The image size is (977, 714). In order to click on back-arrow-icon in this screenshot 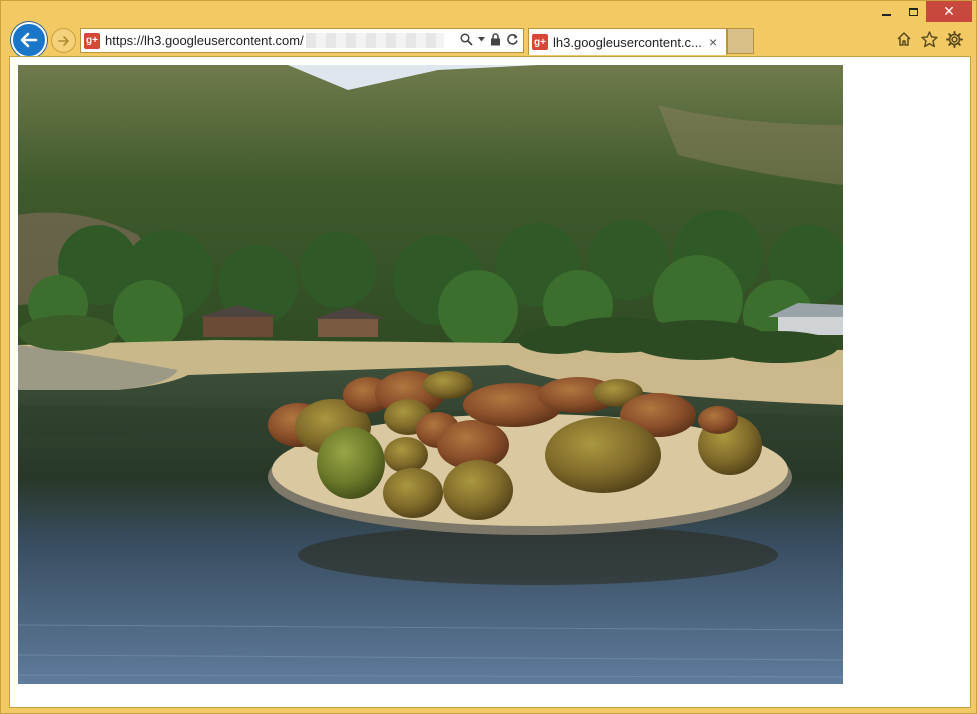, I will do `click(29, 40)`.